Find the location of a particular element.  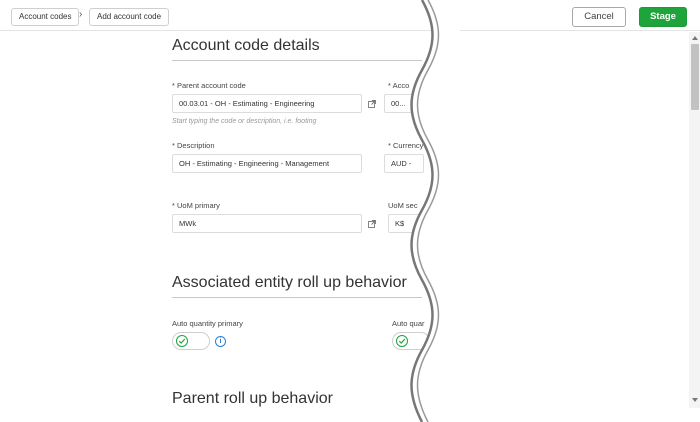

scrollbar-thumb is located at coordinates (695, 77).